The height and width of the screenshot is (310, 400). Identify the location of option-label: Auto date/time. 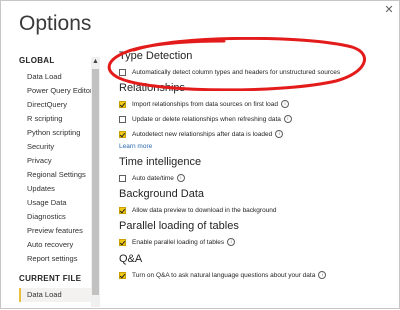
(153, 178).